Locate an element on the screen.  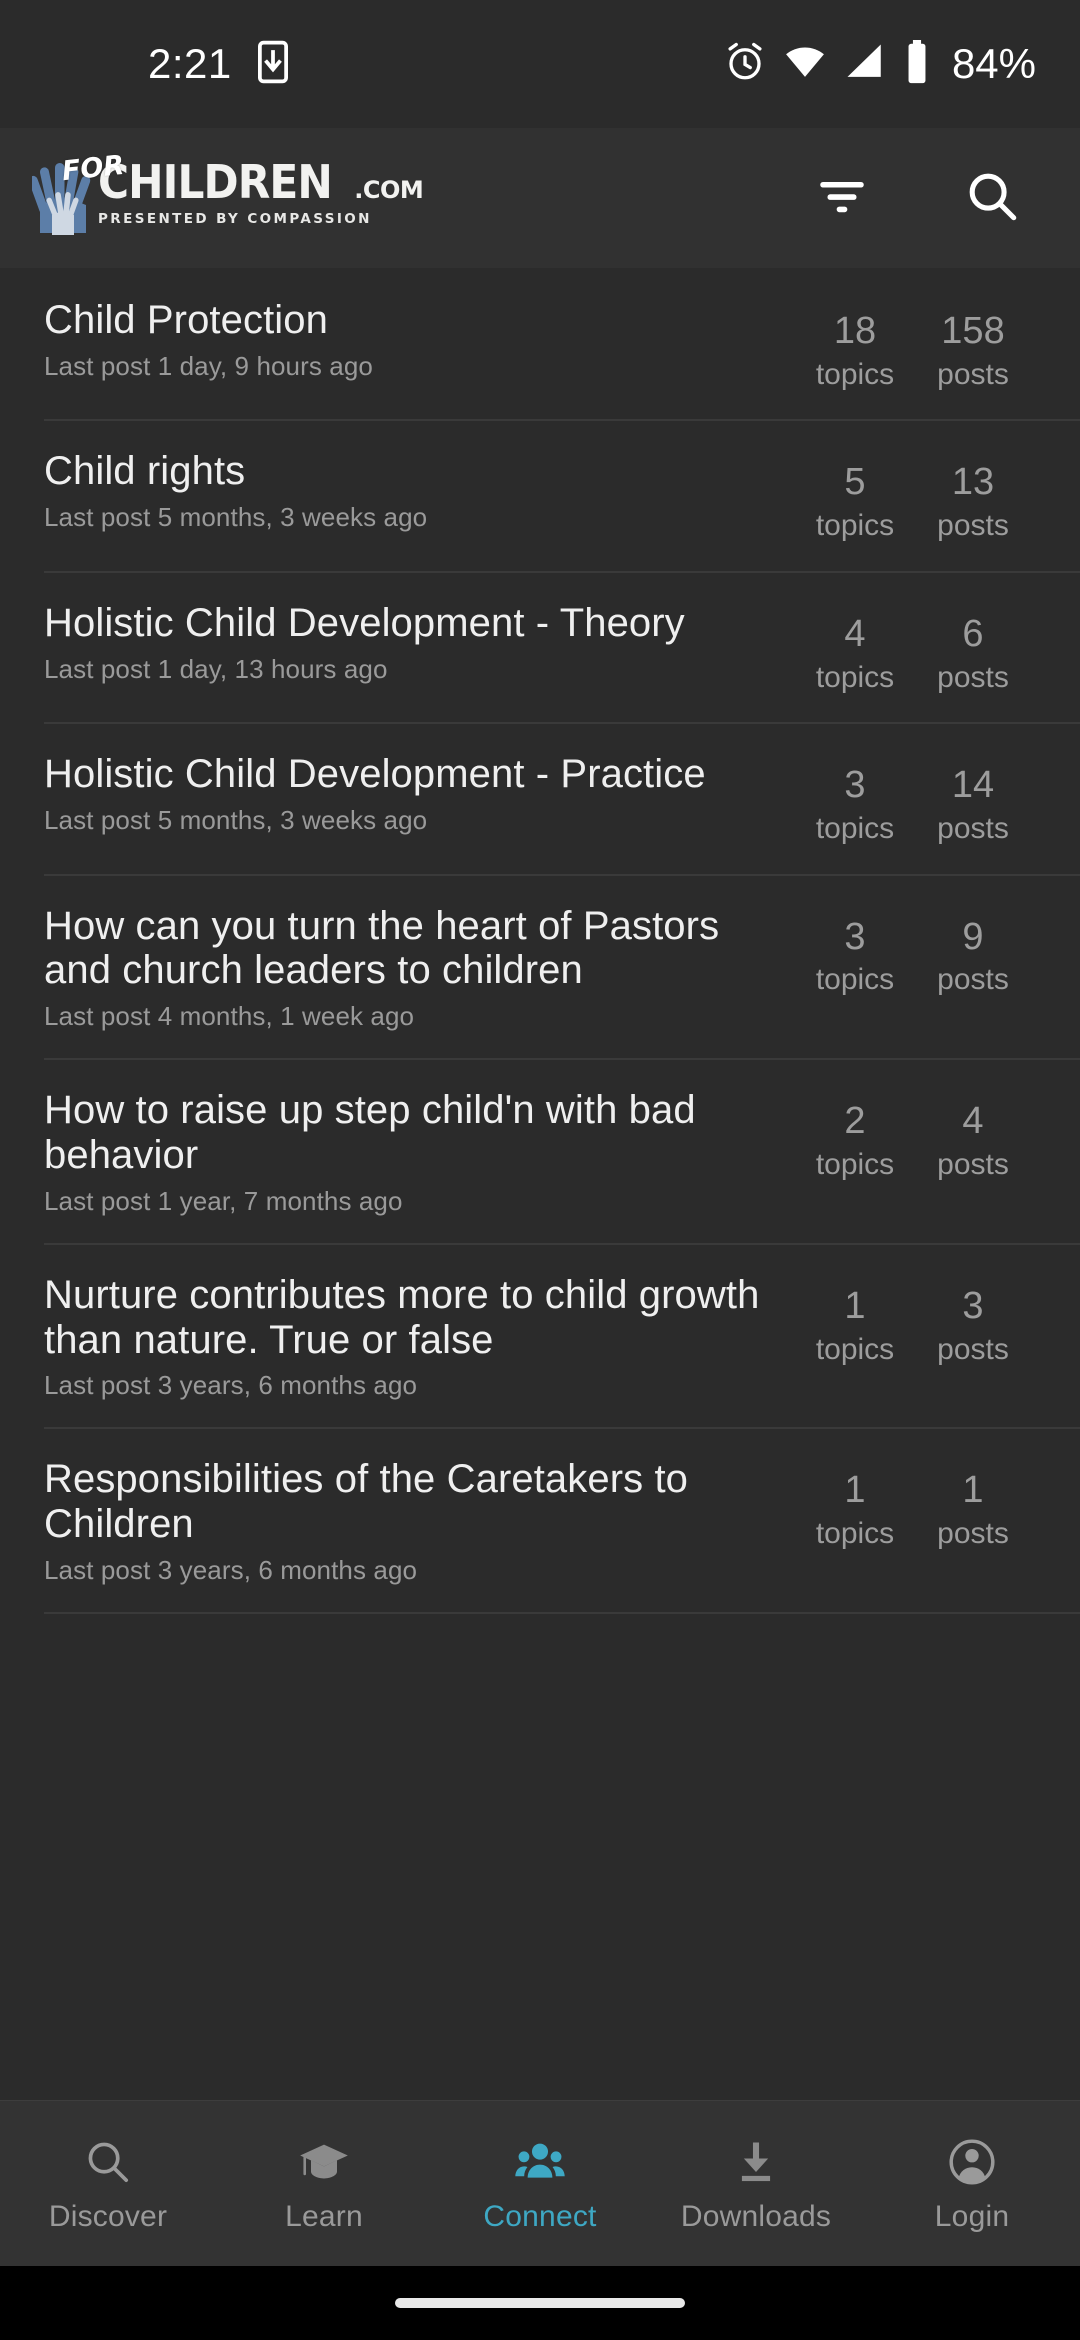
status-bar: 2:21 84% is located at coordinates (540, 64).